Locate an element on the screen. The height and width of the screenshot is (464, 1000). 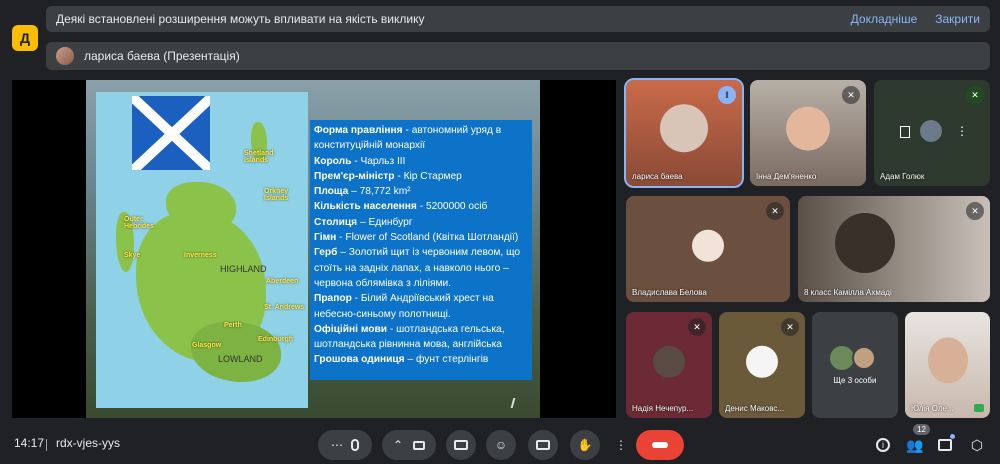
app-icon-glyph: Д is located at coordinates (25, 38).